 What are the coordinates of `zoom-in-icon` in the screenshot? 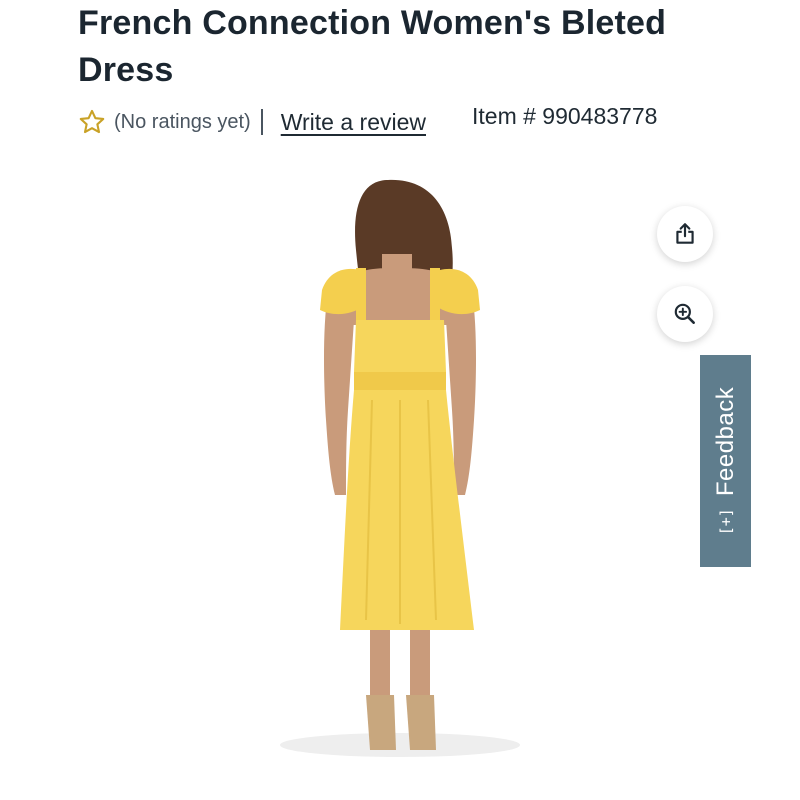 It's located at (684, 313).